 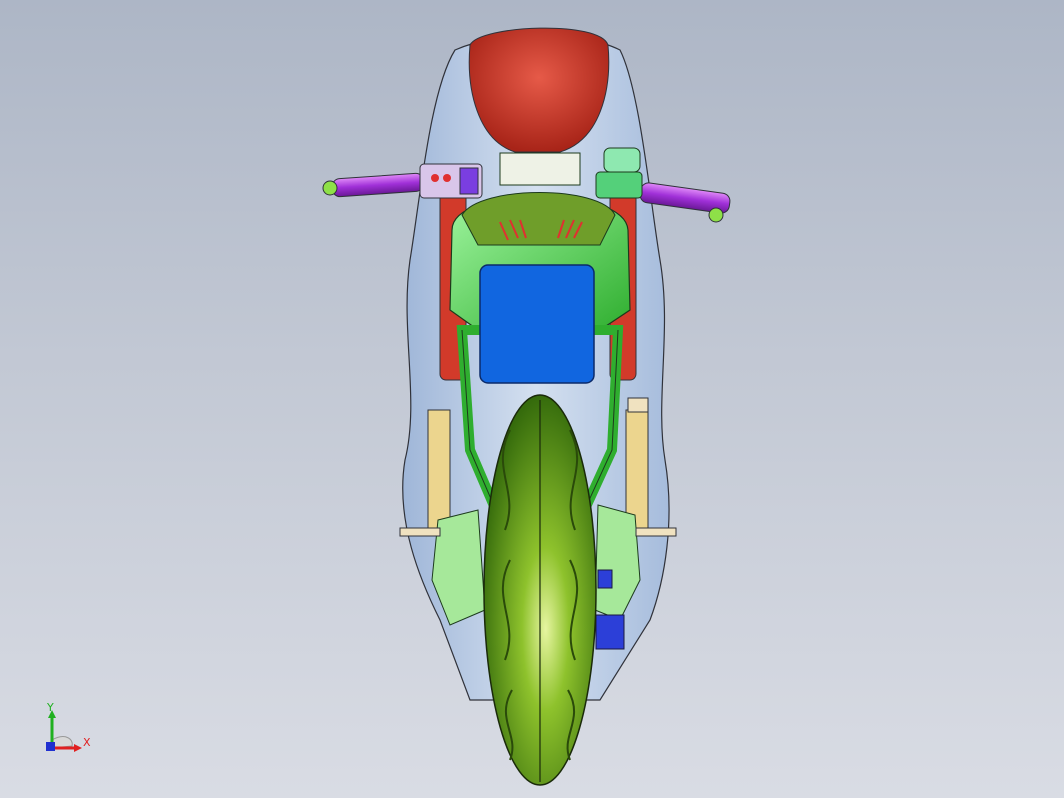 What do you see at coordinates (610, 632) in the screenshot?
I see `caliper-block-right` at bounding box center [610, 632].